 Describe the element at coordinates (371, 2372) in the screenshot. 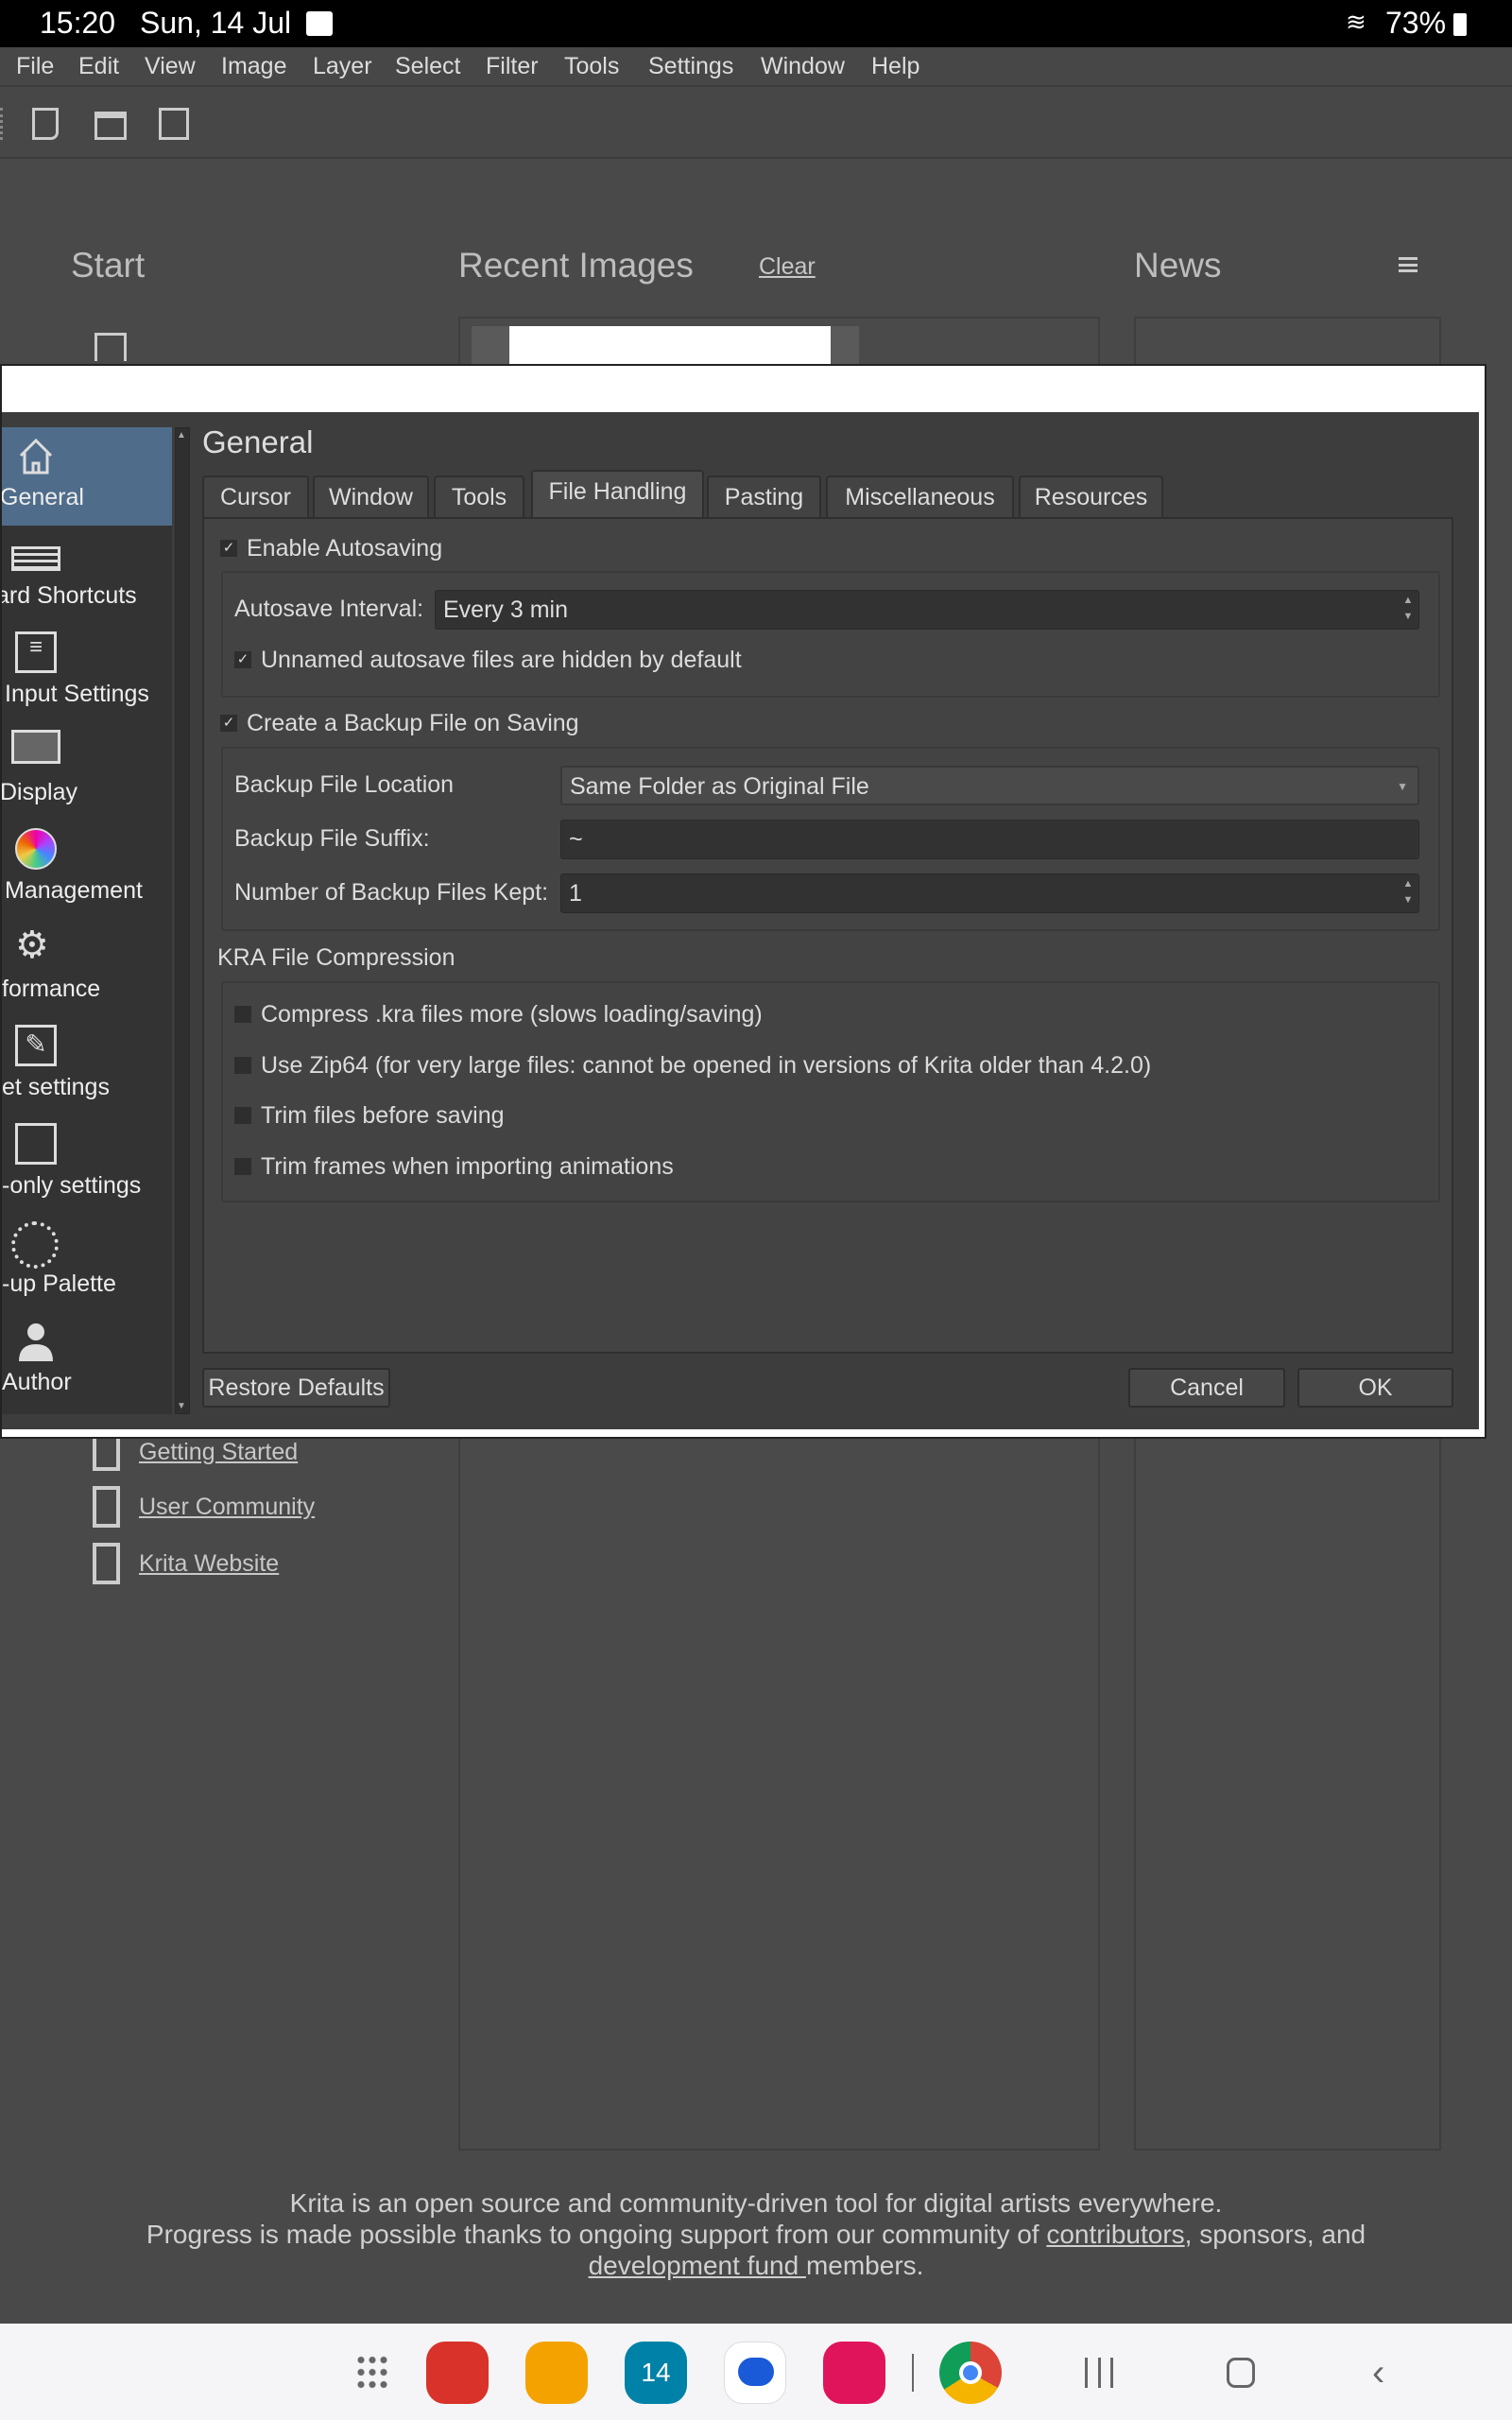

I see `app-drawer-icon` at that location.